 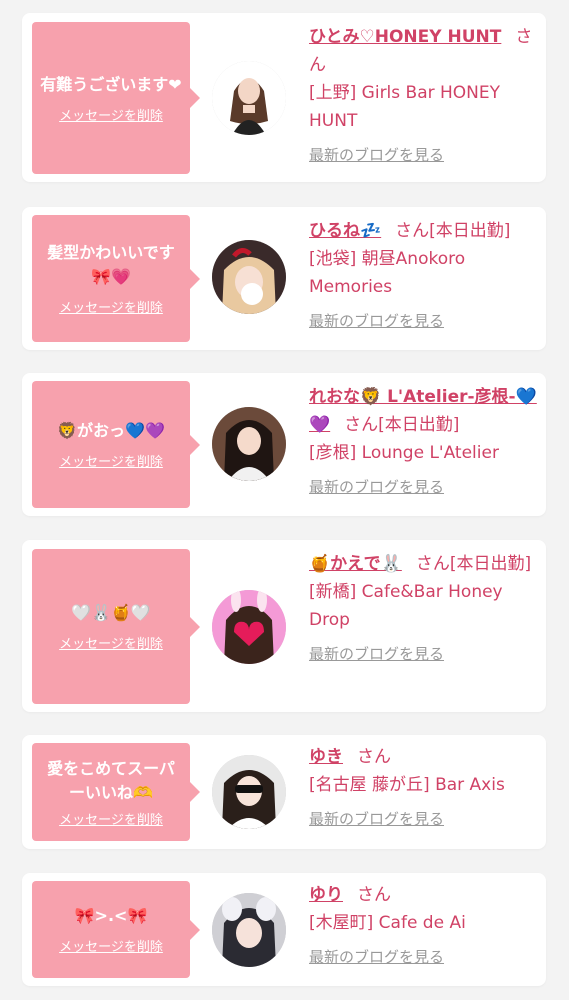 I want to click on shop-name: [彦根] Lounge L'Atelier, so click(x=404, y=453).